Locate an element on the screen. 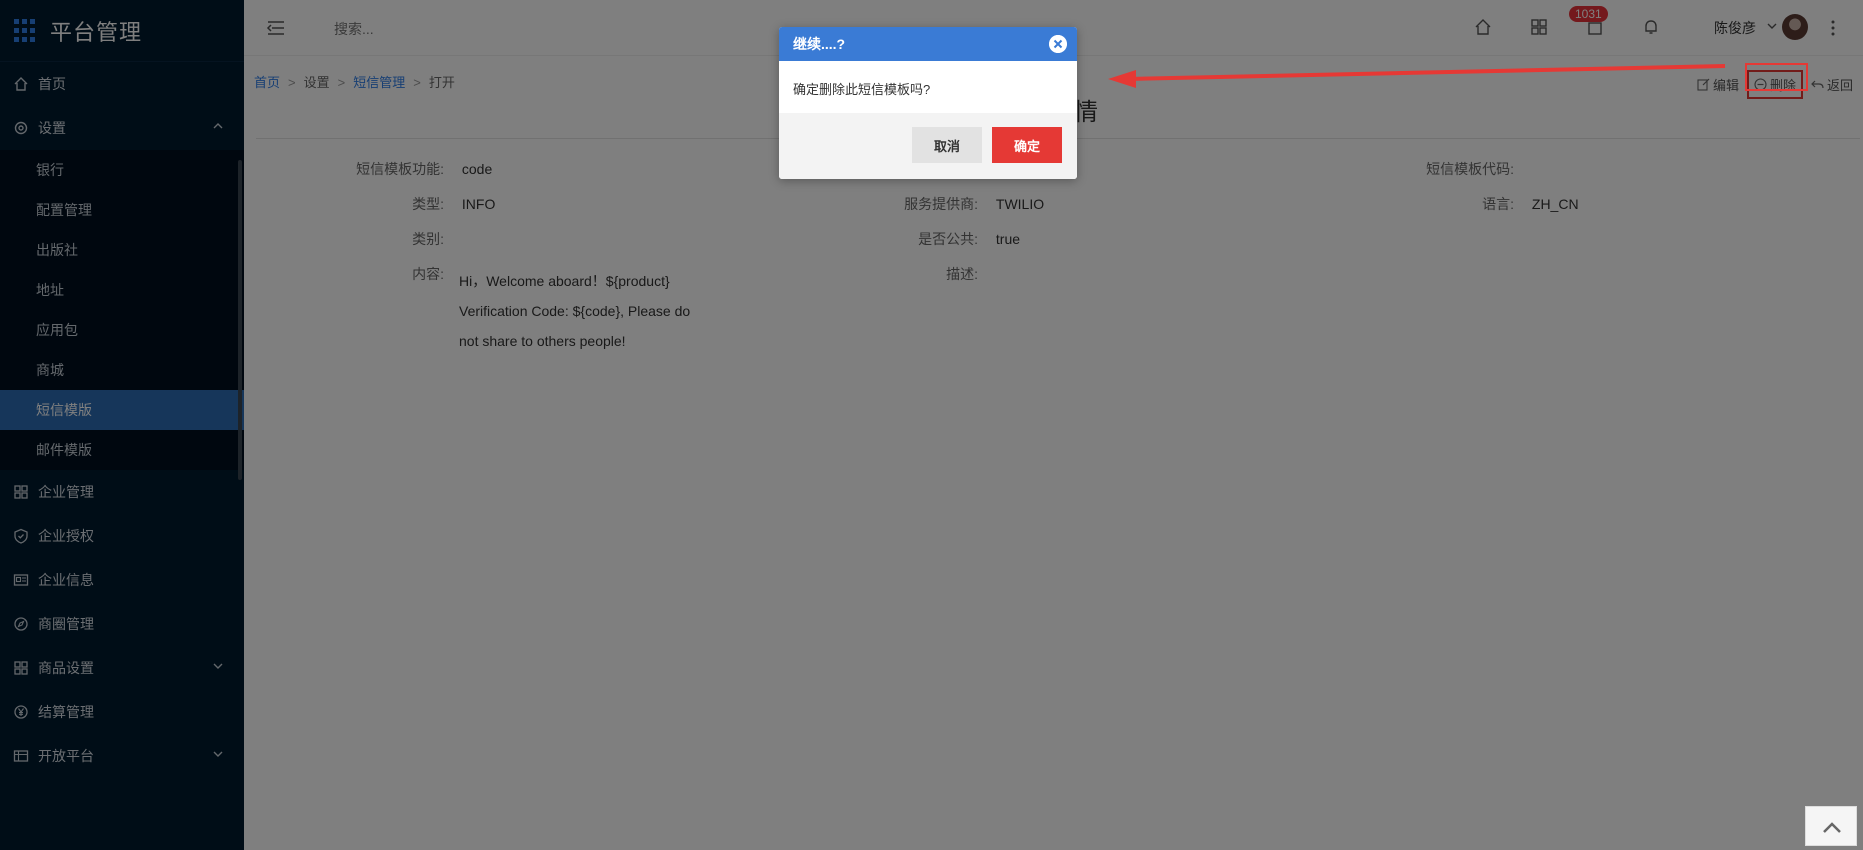  chevron-up-icon is located at coordinates (1832, 827).